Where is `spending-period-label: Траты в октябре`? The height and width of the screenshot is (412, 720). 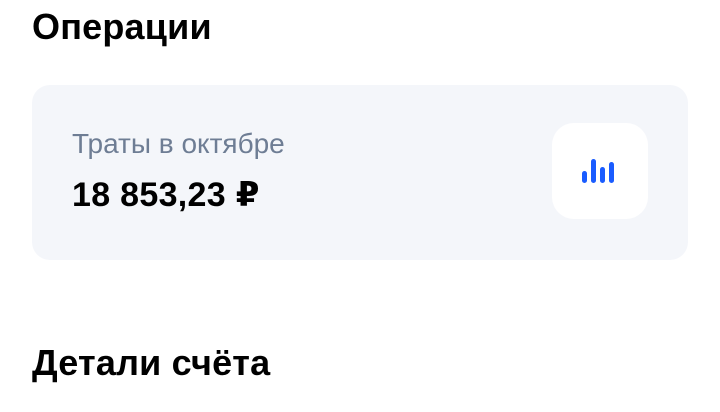
spending-period-label: Траты в октябре is located at coordinates (178, 143).